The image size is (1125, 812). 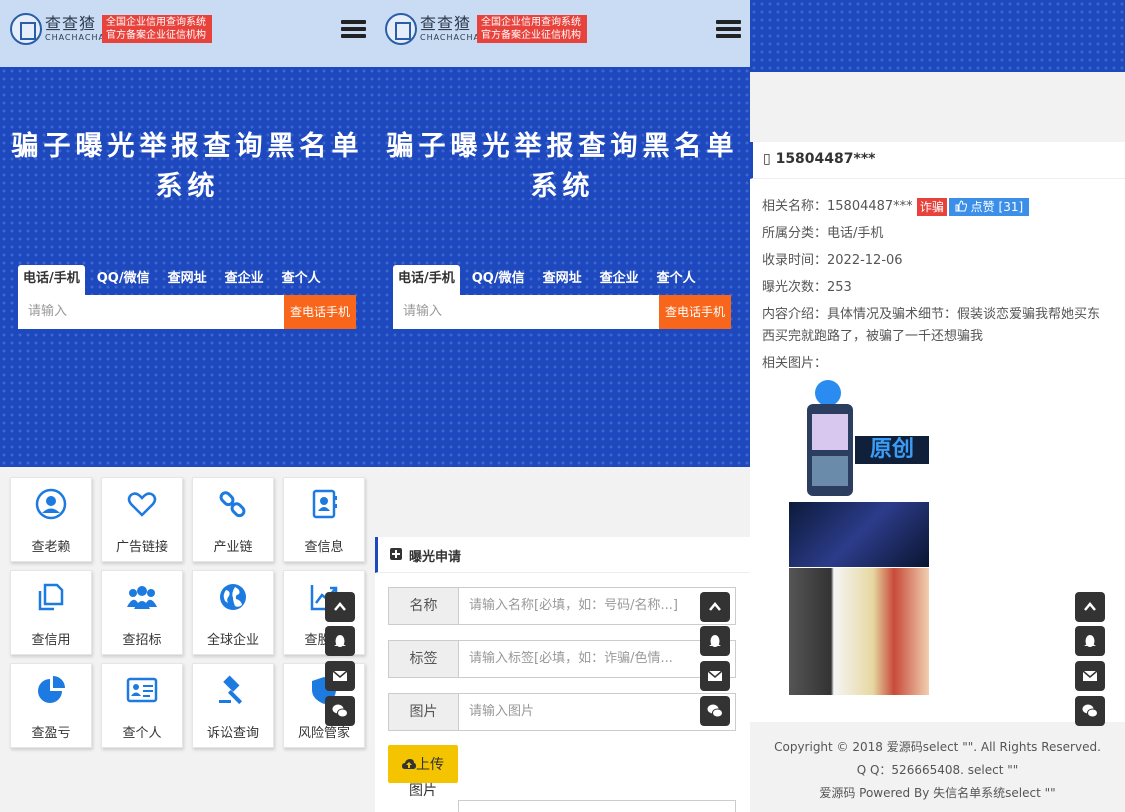 I want to click on pie-chart-icon, so click(x=51, y=689).